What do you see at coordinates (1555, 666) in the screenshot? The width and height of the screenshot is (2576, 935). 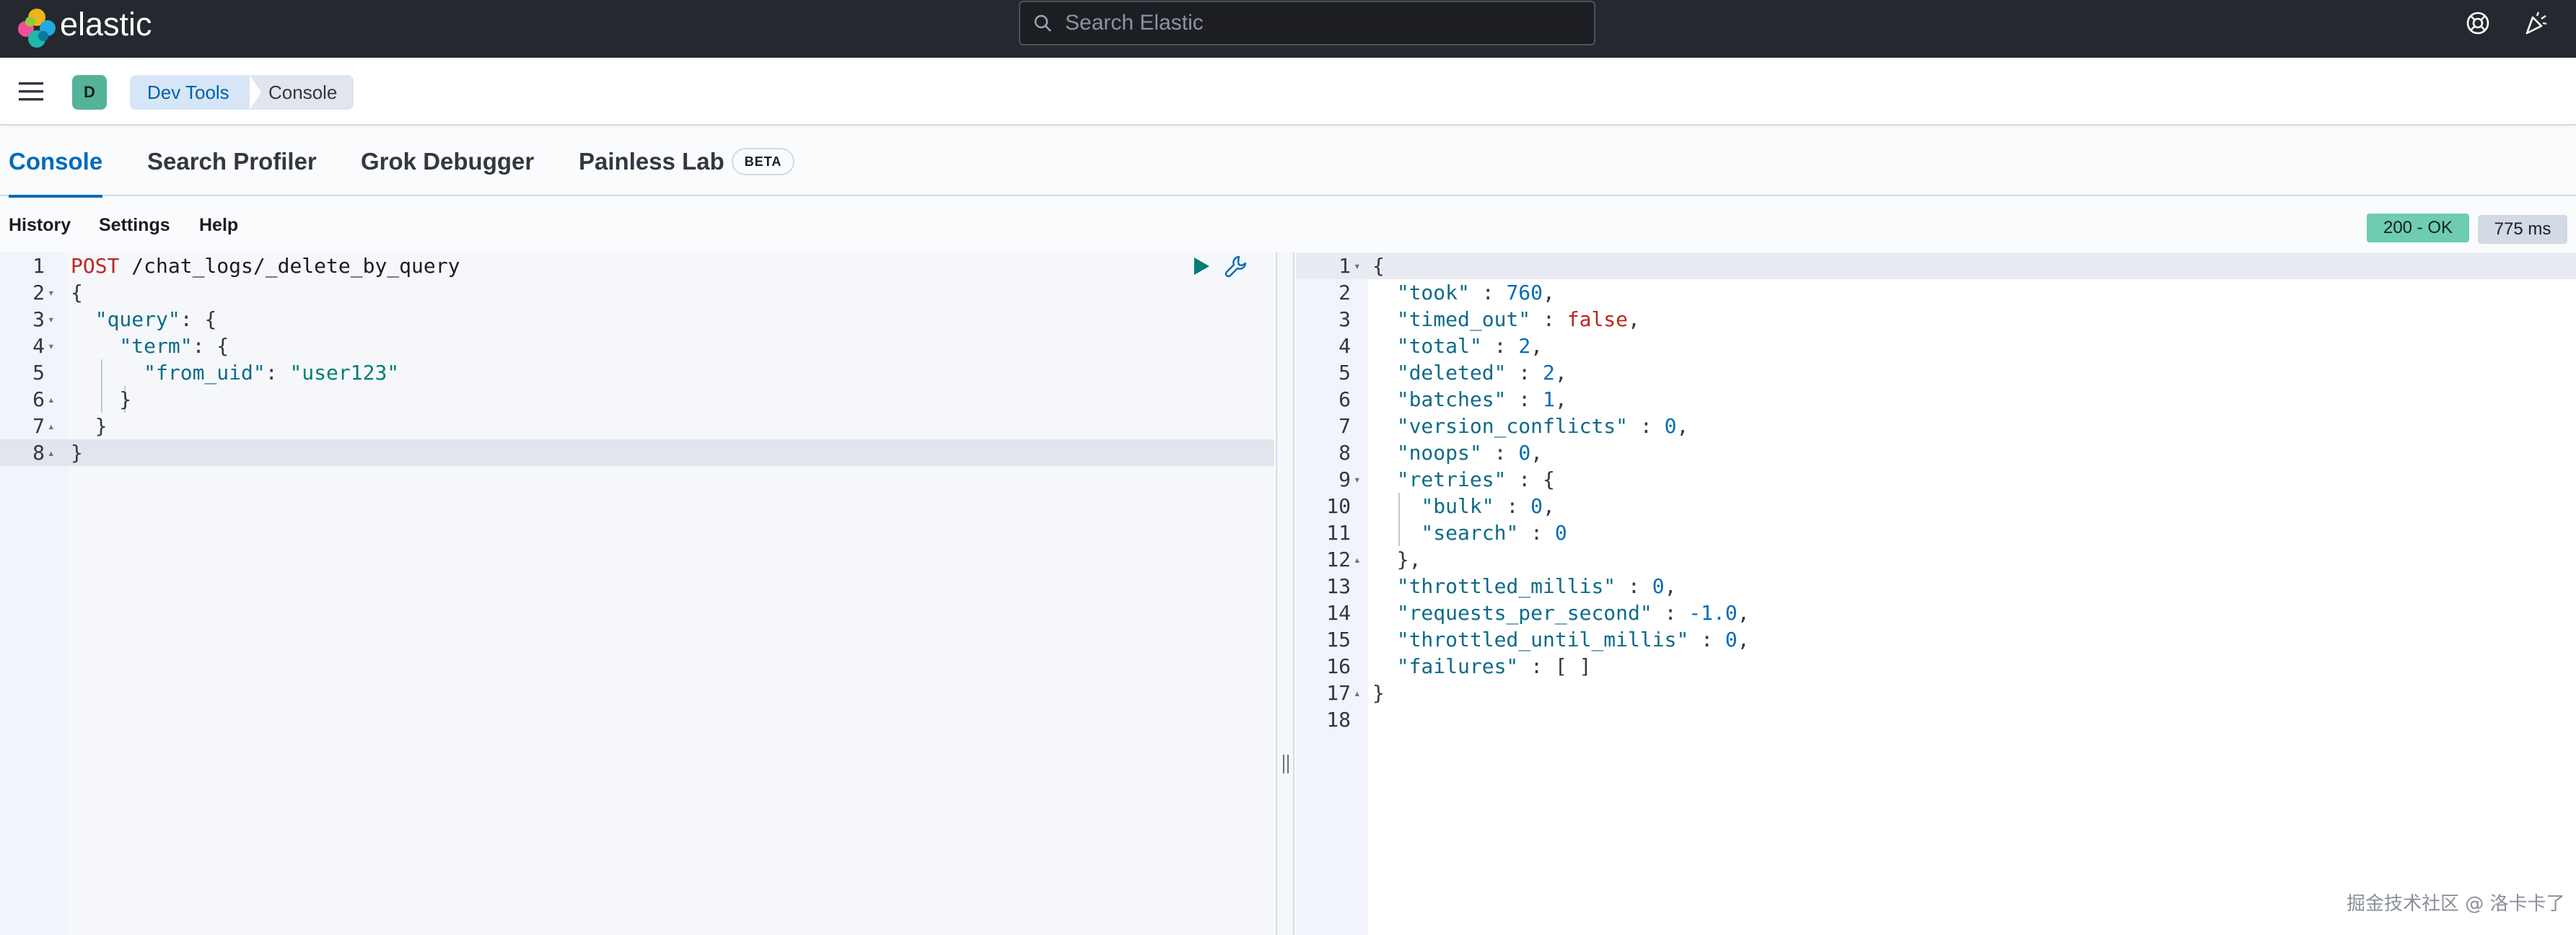 I see `code-token: : [ ]` at bounding box center [1555, 666].